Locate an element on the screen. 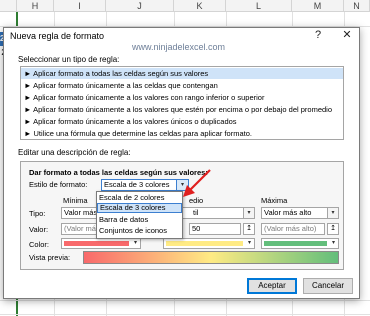  help-button: ? is located at coordinates (318, 35).